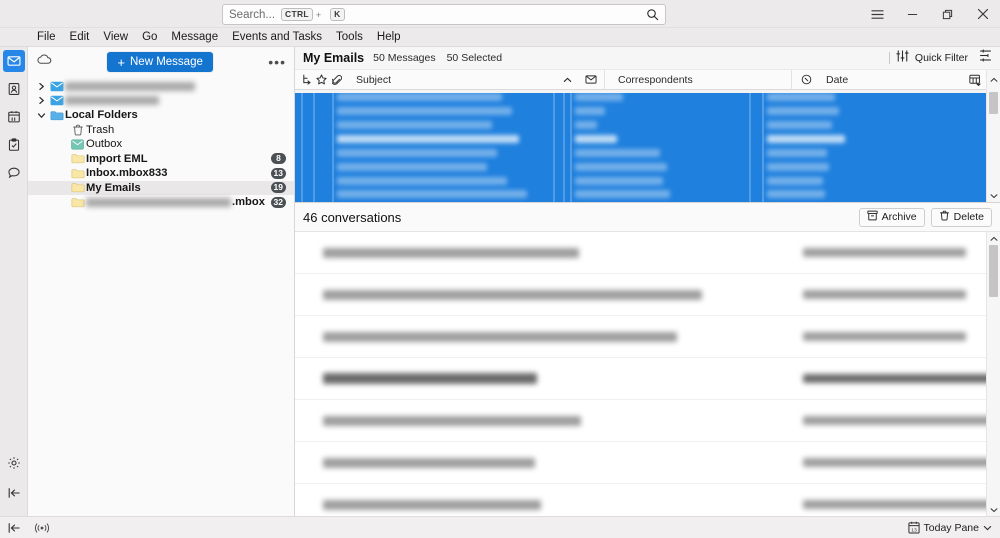 Image resolution: width=1000 pixels, height=538 pixels. What do you see at coordinates (891, 217) in the screenshot?
I see `archive-button: Archive` at bounding box center [891, 217].